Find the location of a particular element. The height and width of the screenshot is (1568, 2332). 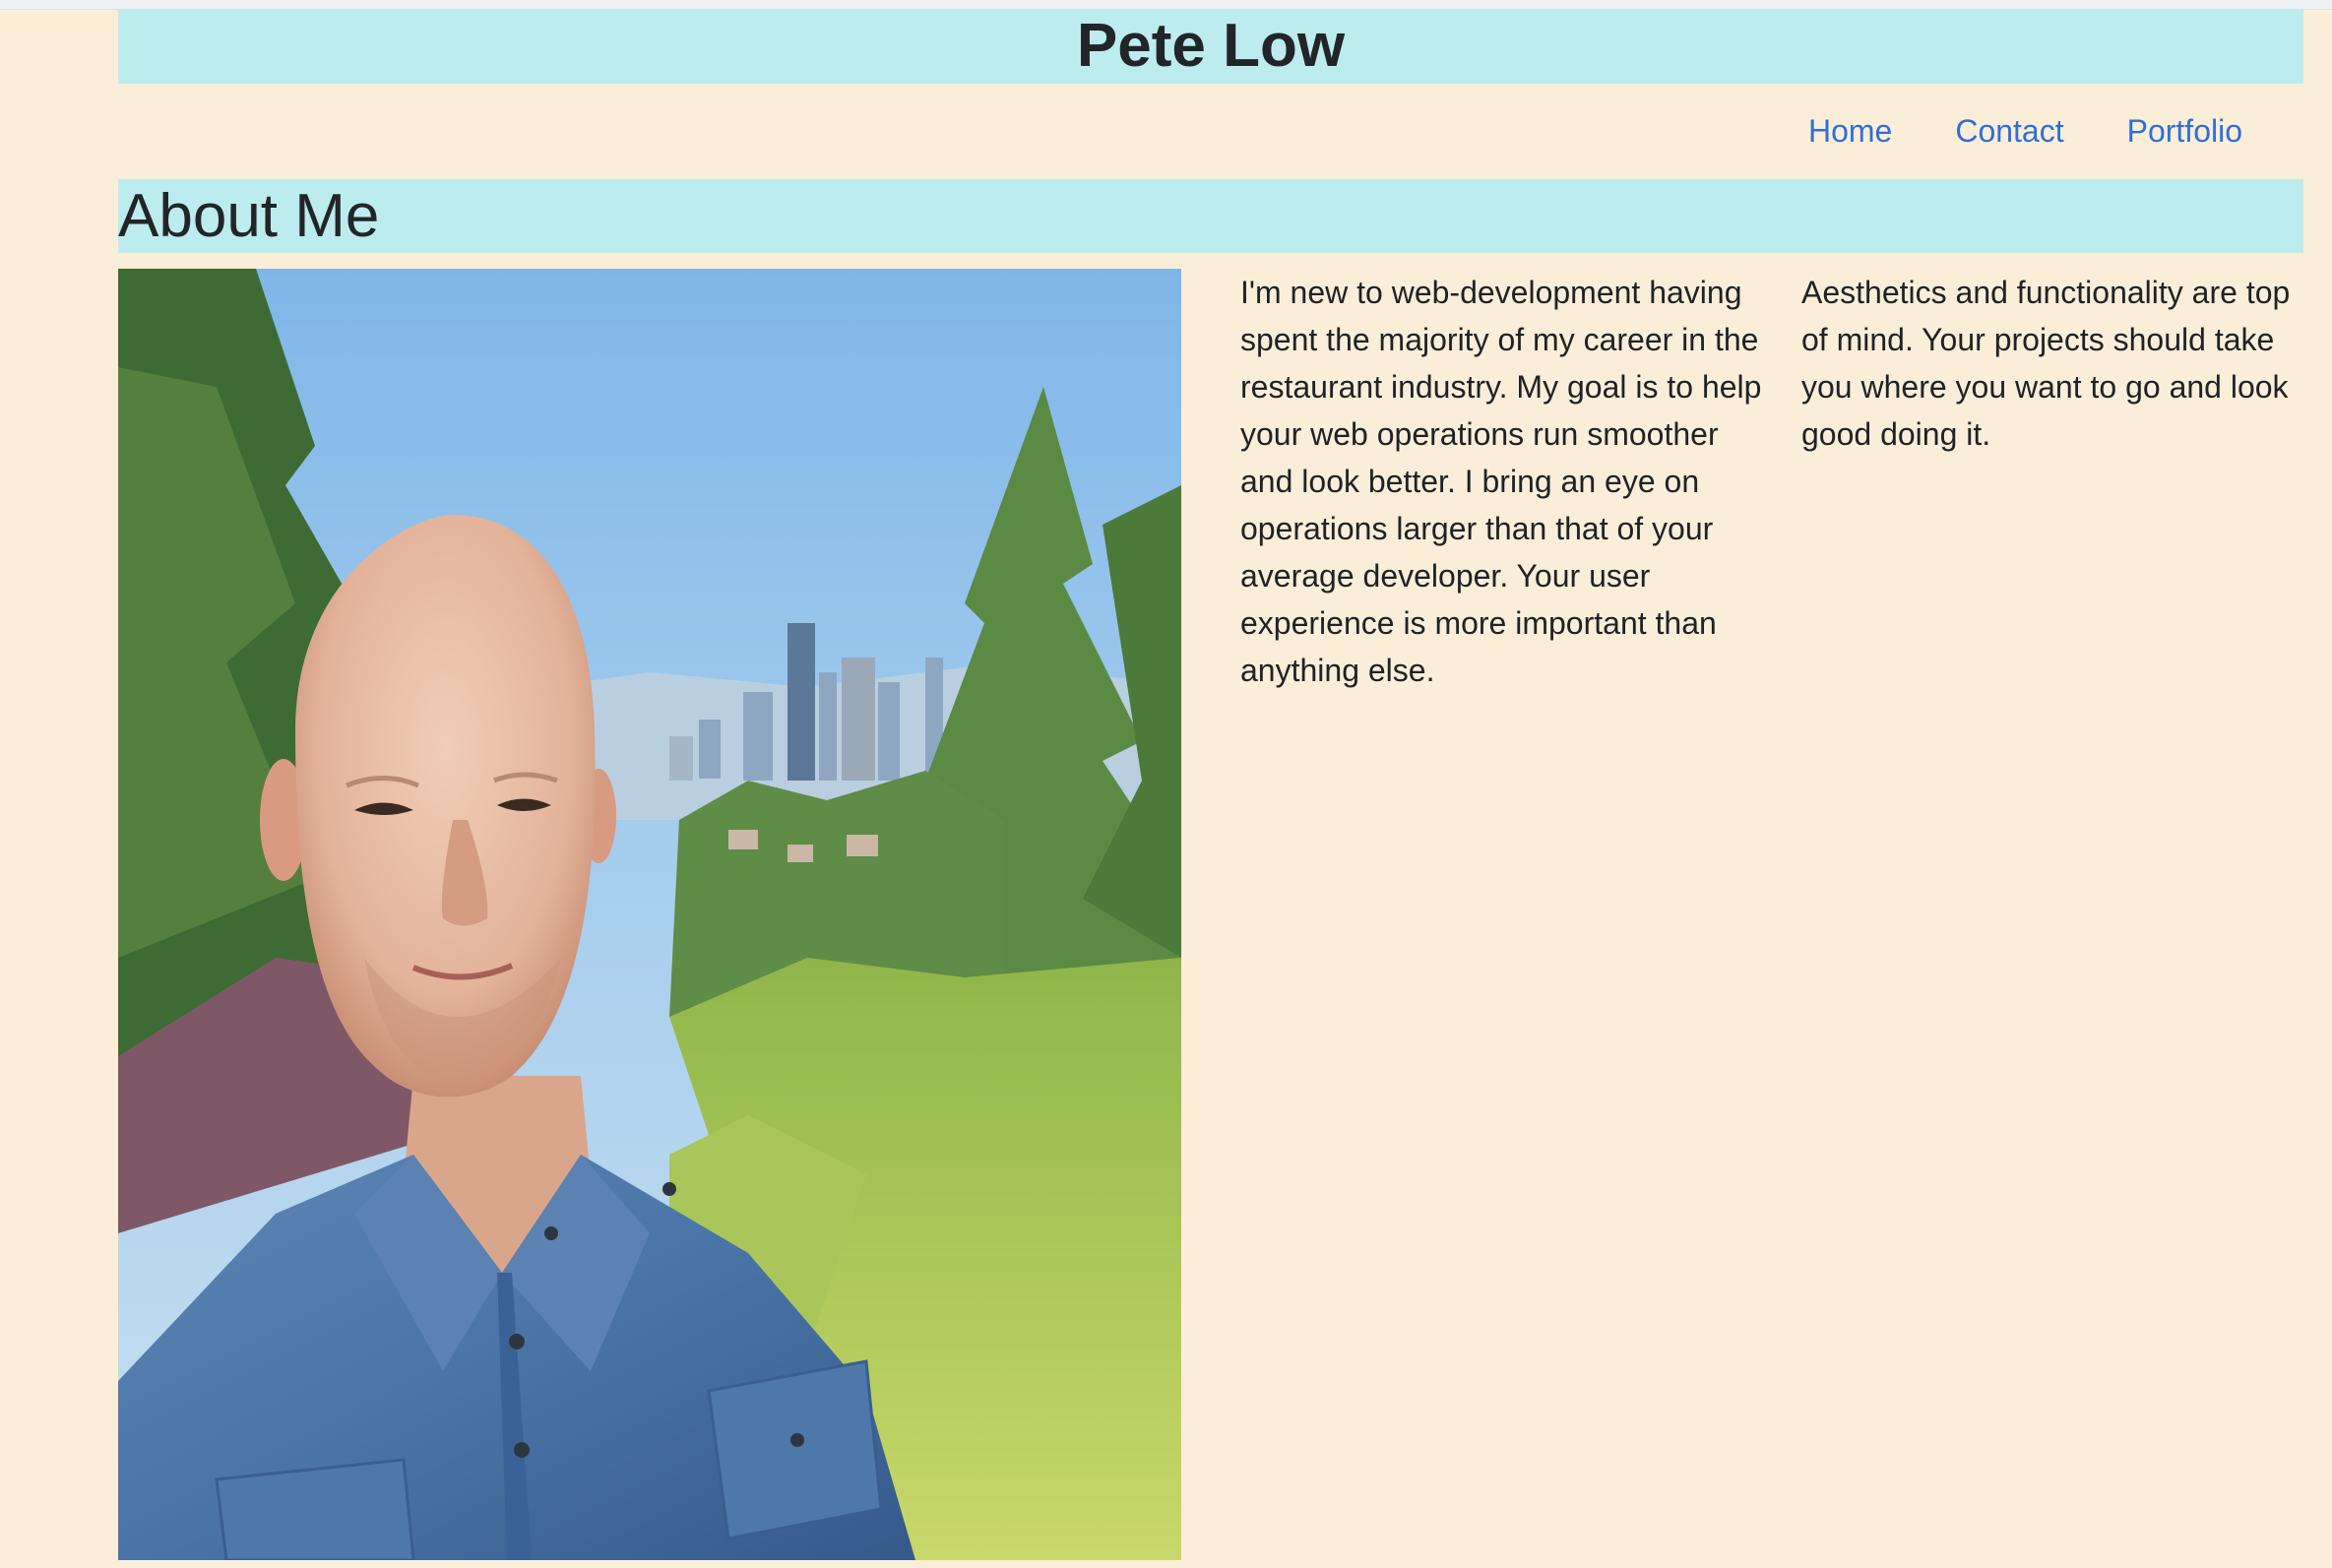

site-title: Pete Low is located at coordinates (1211, 46).